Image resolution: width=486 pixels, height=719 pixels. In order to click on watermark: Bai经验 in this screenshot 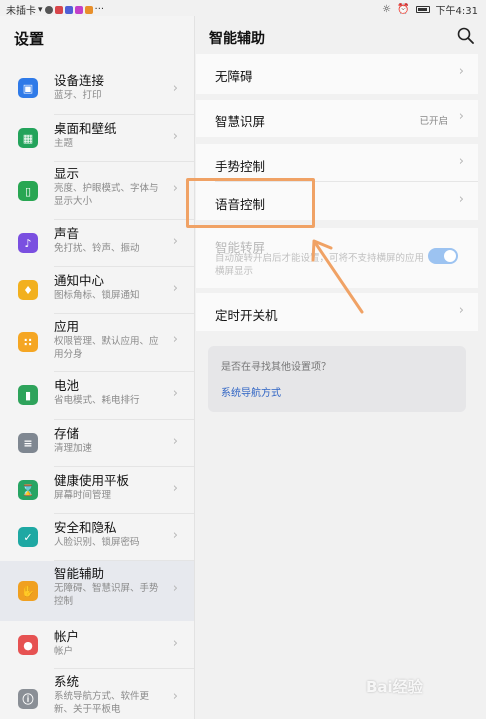, I will do `click(394, 687)`.